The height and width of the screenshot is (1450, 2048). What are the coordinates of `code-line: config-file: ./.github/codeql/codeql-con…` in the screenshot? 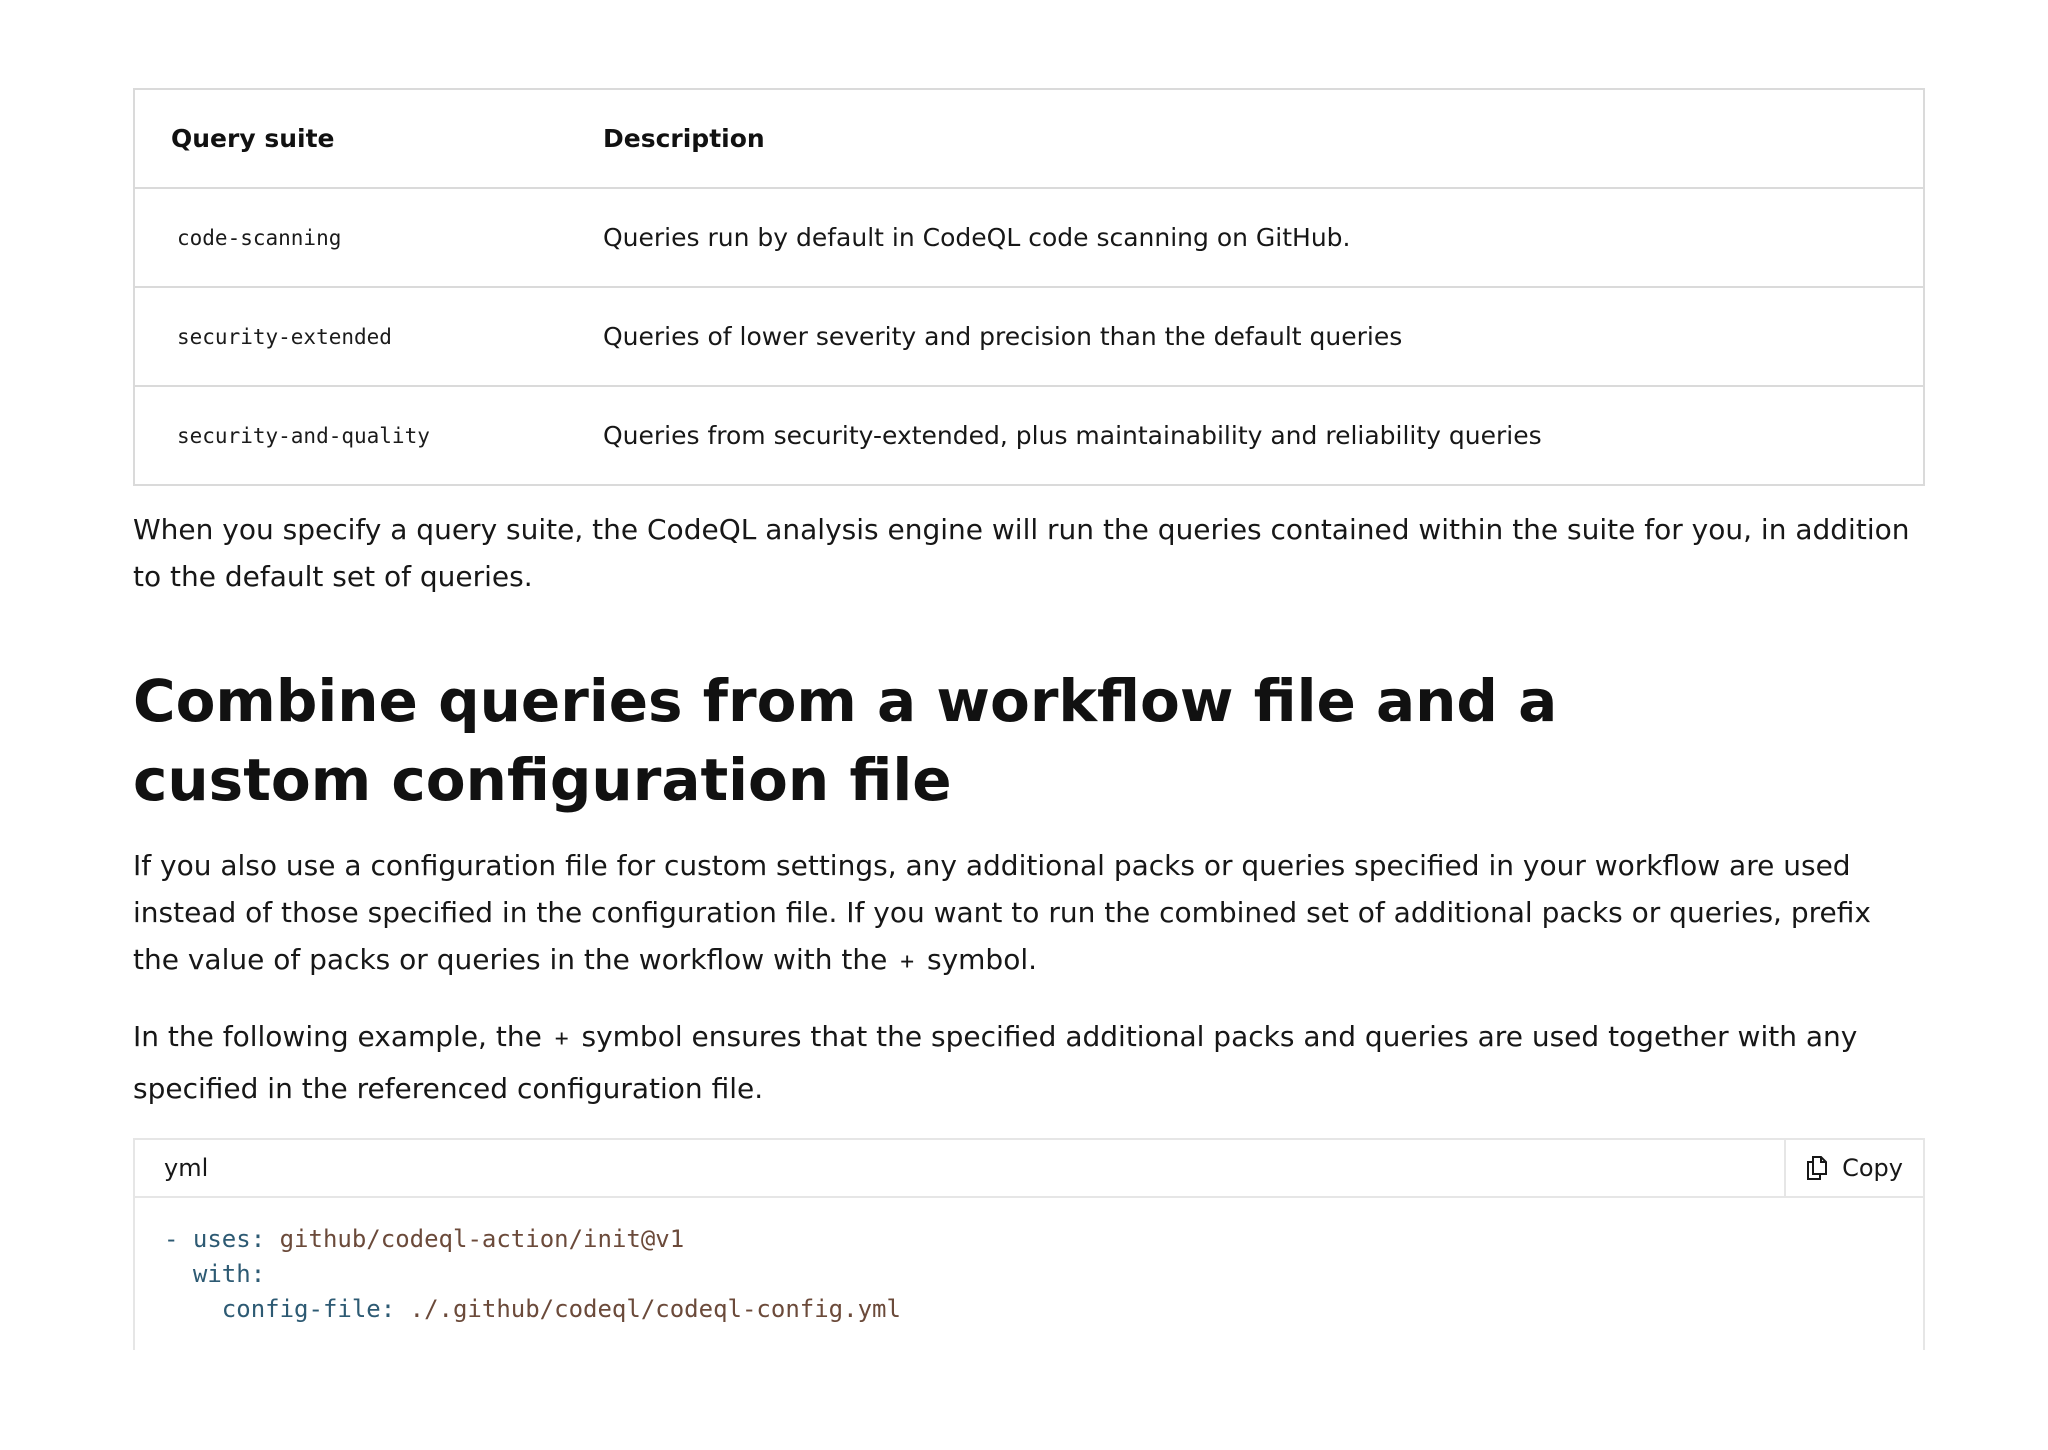 It's located at (532, 1309).